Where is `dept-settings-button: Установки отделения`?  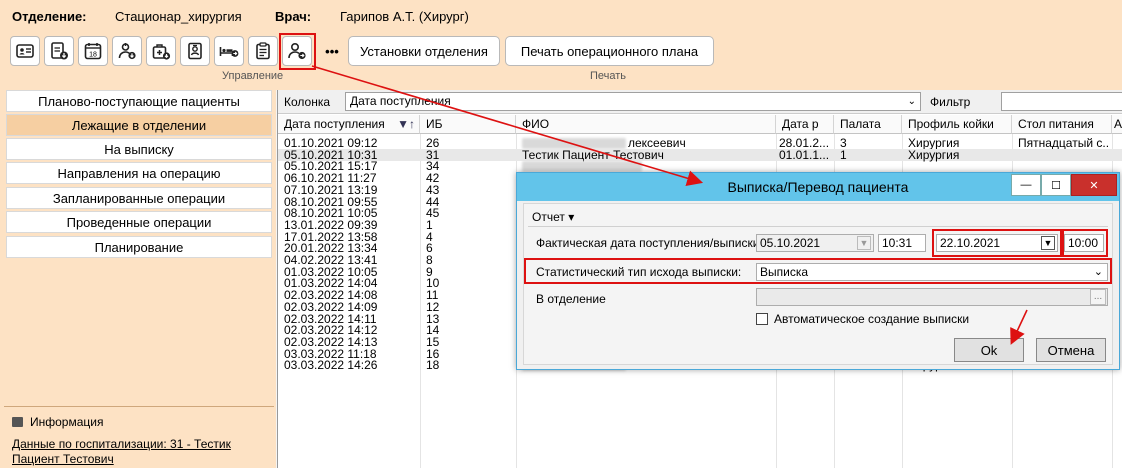
dept-settings-button: Установки отделения is located at coordinates (424, 51).